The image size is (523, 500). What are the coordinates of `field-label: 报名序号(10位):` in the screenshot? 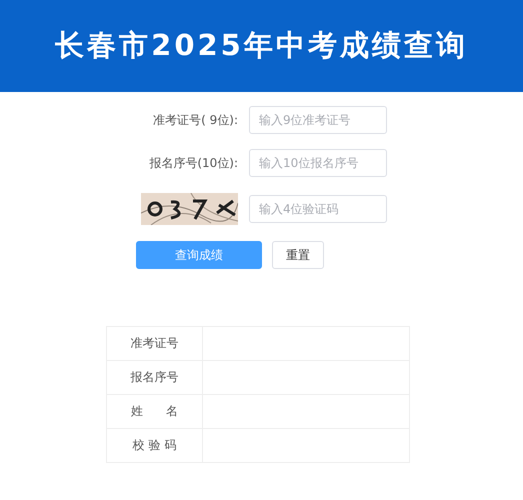 It's located at (193, 163).